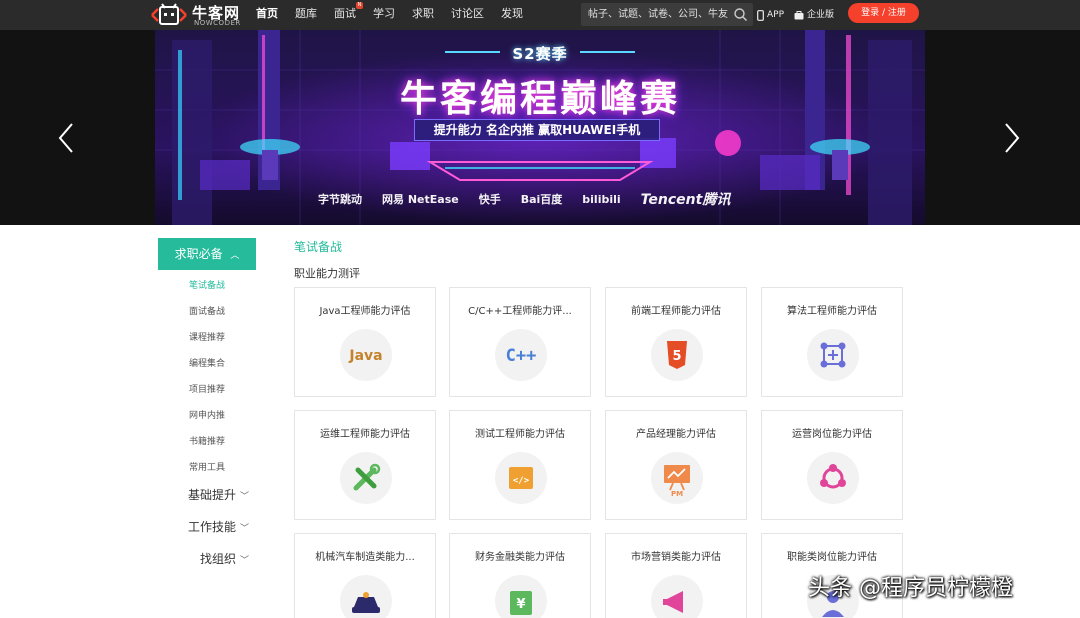  What do you see at coordinates (667, 14) in the screenshot?
I see `search-input` at bounding box center [667, 14].